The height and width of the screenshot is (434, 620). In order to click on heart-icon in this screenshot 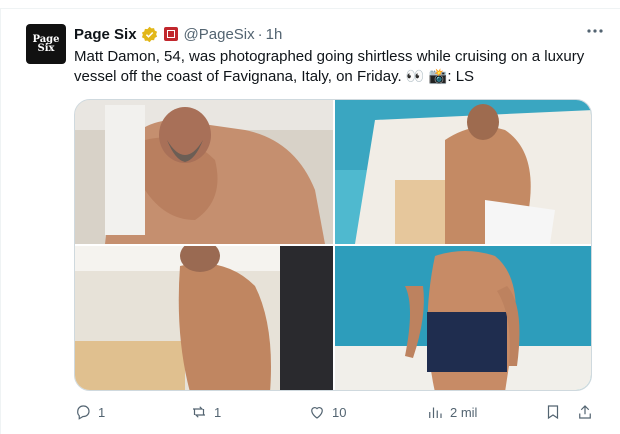, I will do `click(317, 413)`.